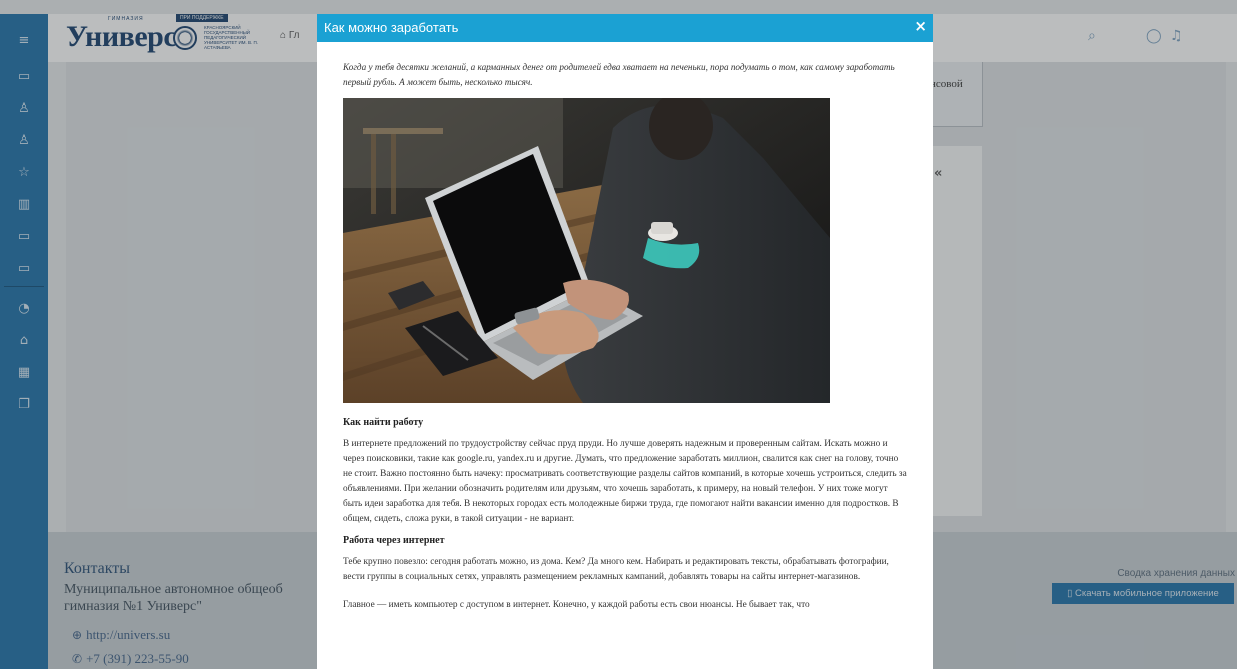  Describe the element at coordinates (625, 28) in the screenshot. I see `modal-header: Как можно заработать ×` at that location.